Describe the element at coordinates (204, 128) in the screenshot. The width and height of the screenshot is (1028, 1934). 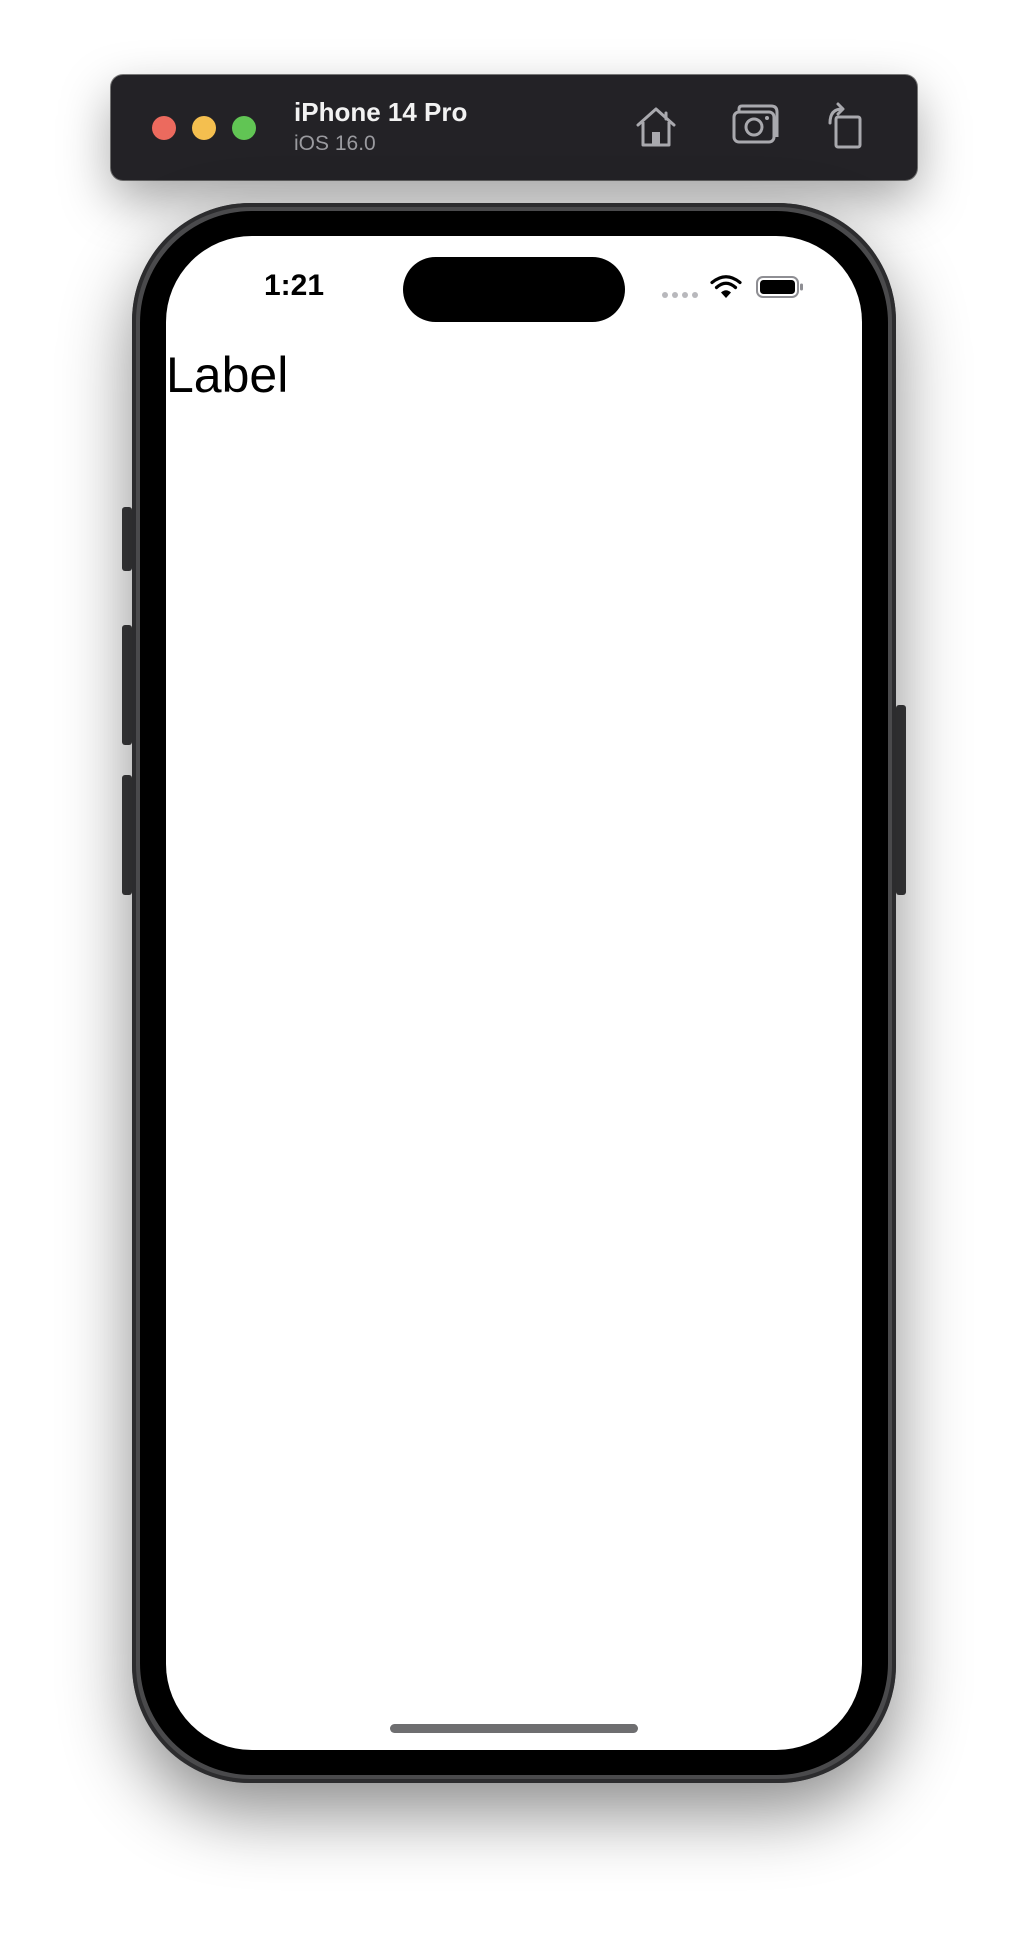
I see `minimize-window-button` at that location.